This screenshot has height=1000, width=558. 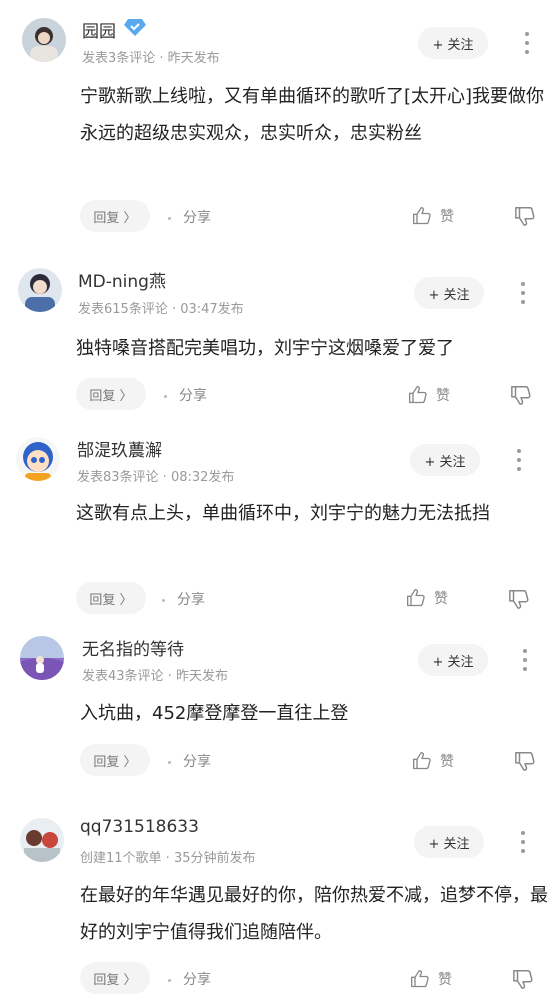 I want to click on comment-meta: 发表43条评论 · 昨天发布, so click(x=155, y=676).